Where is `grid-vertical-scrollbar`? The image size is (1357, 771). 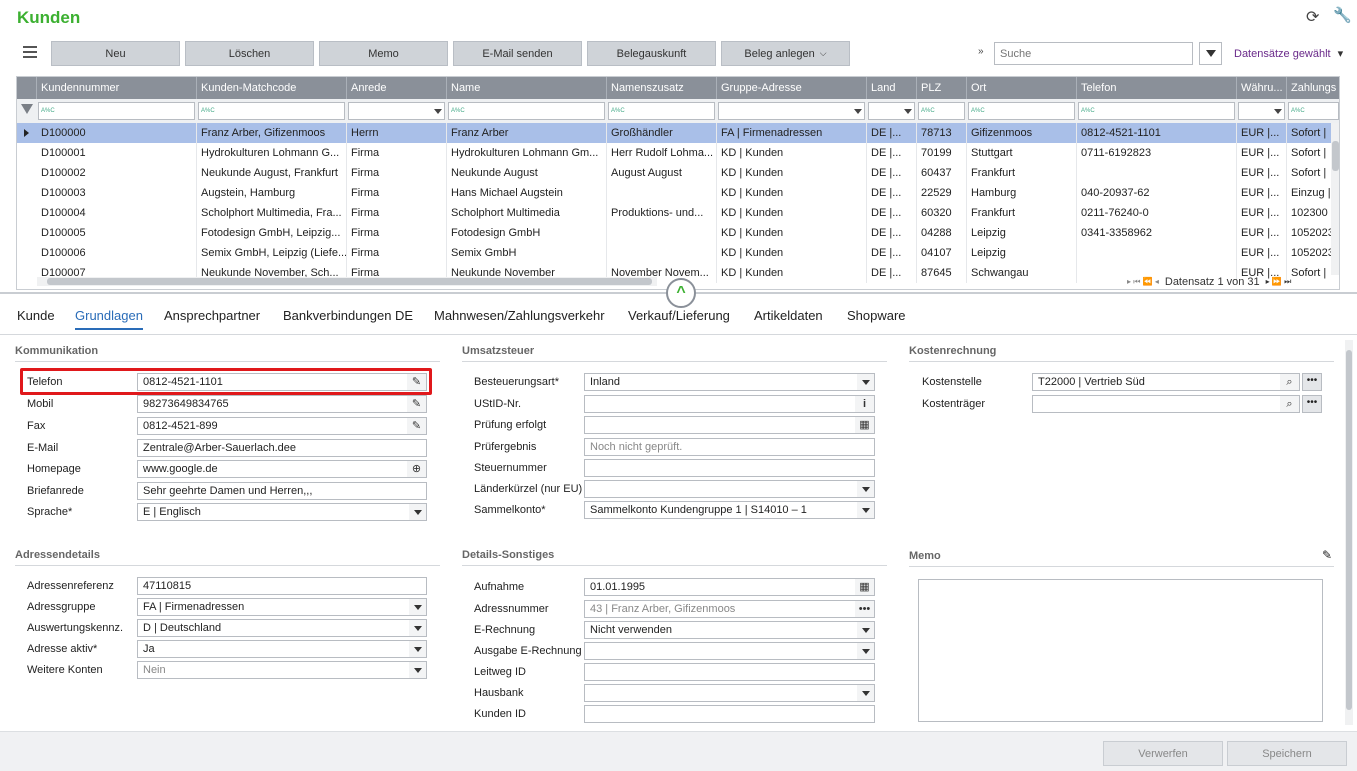
grid-vertical-scrollbar is located at coordinates (1335, 199).